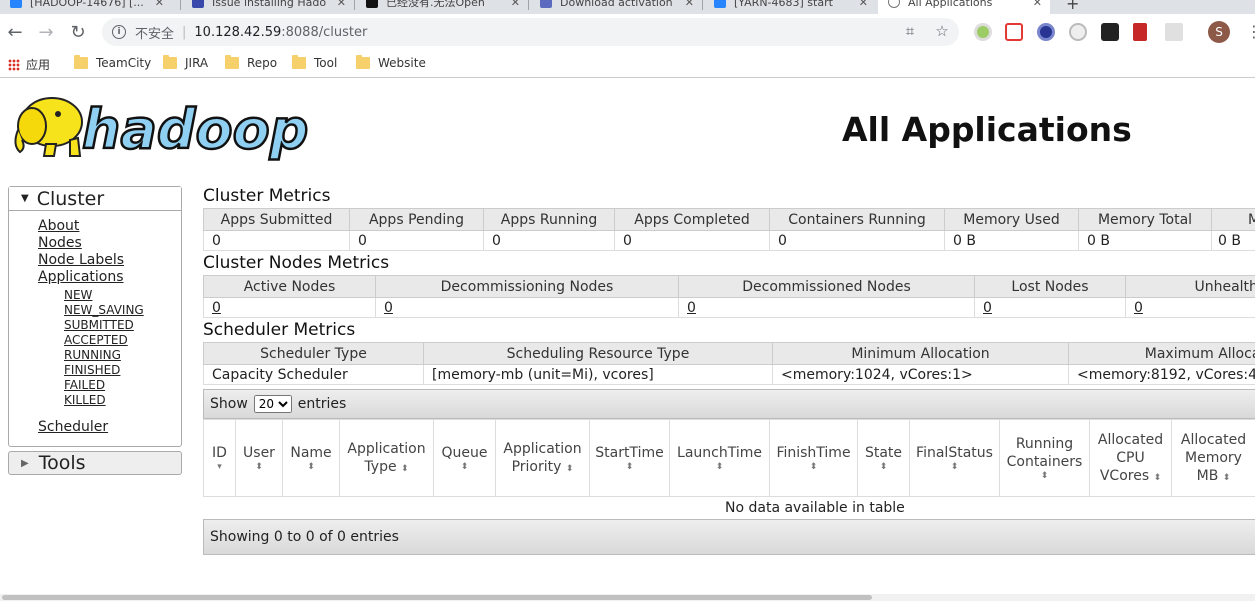 This screenshot has width=1255, height=601. Describe the element at coordinates (104, 400) in the screenshot. I see `nav-link-killed: KILLED` at that location.